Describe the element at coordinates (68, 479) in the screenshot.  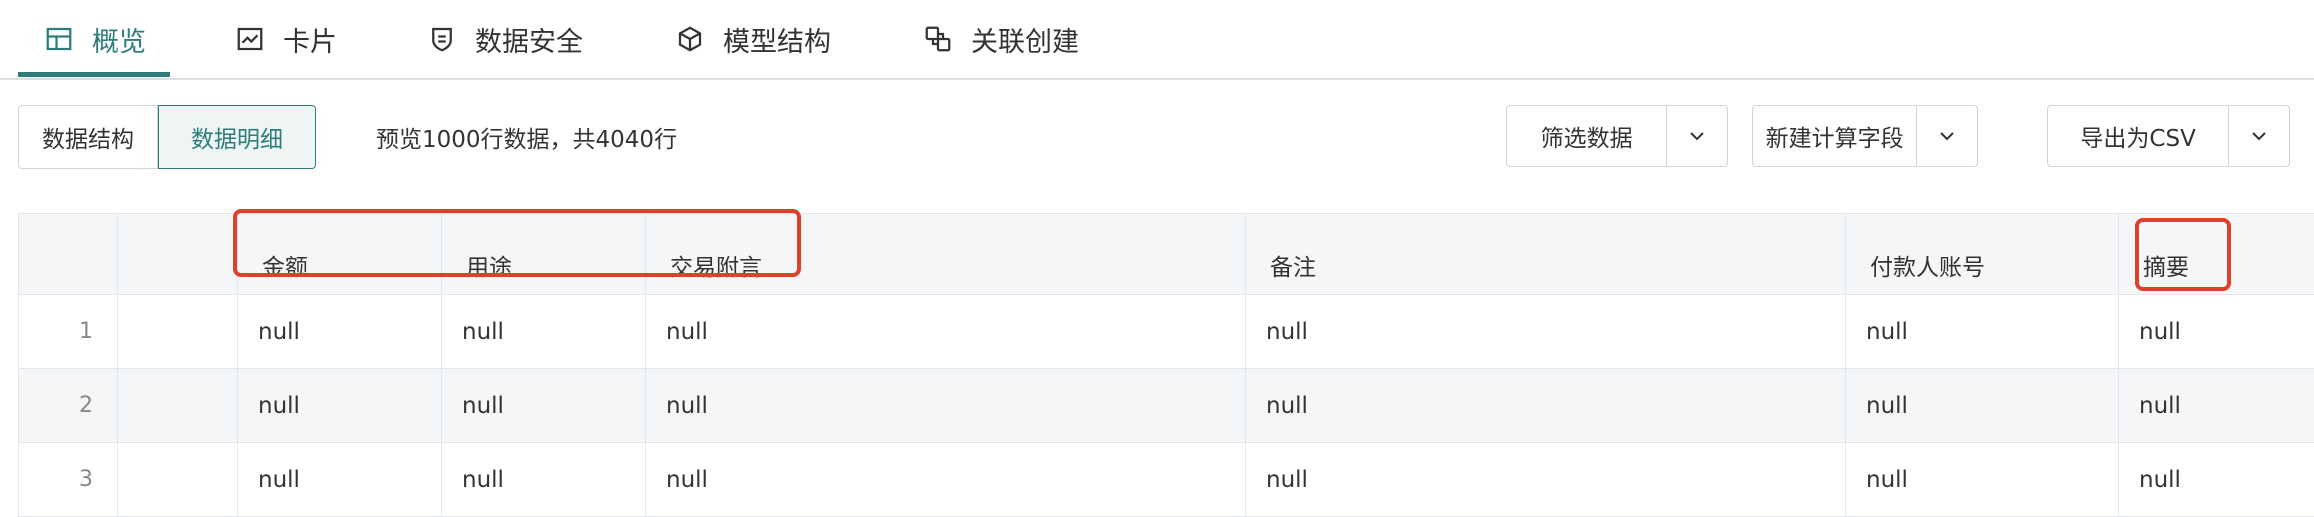
I see `row-index: 3` at that location.